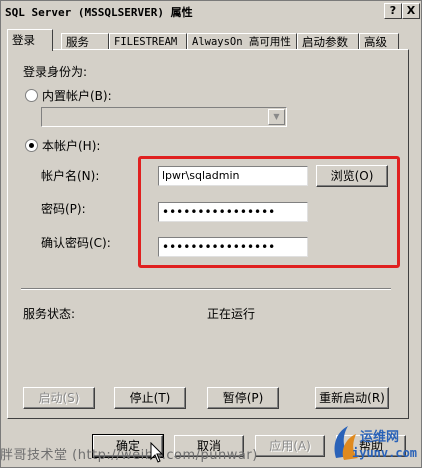  What do you see at coordinates (380, 437) in the screenshot?
I see `logo-text: 运维网` at bounding box center [380, 437].